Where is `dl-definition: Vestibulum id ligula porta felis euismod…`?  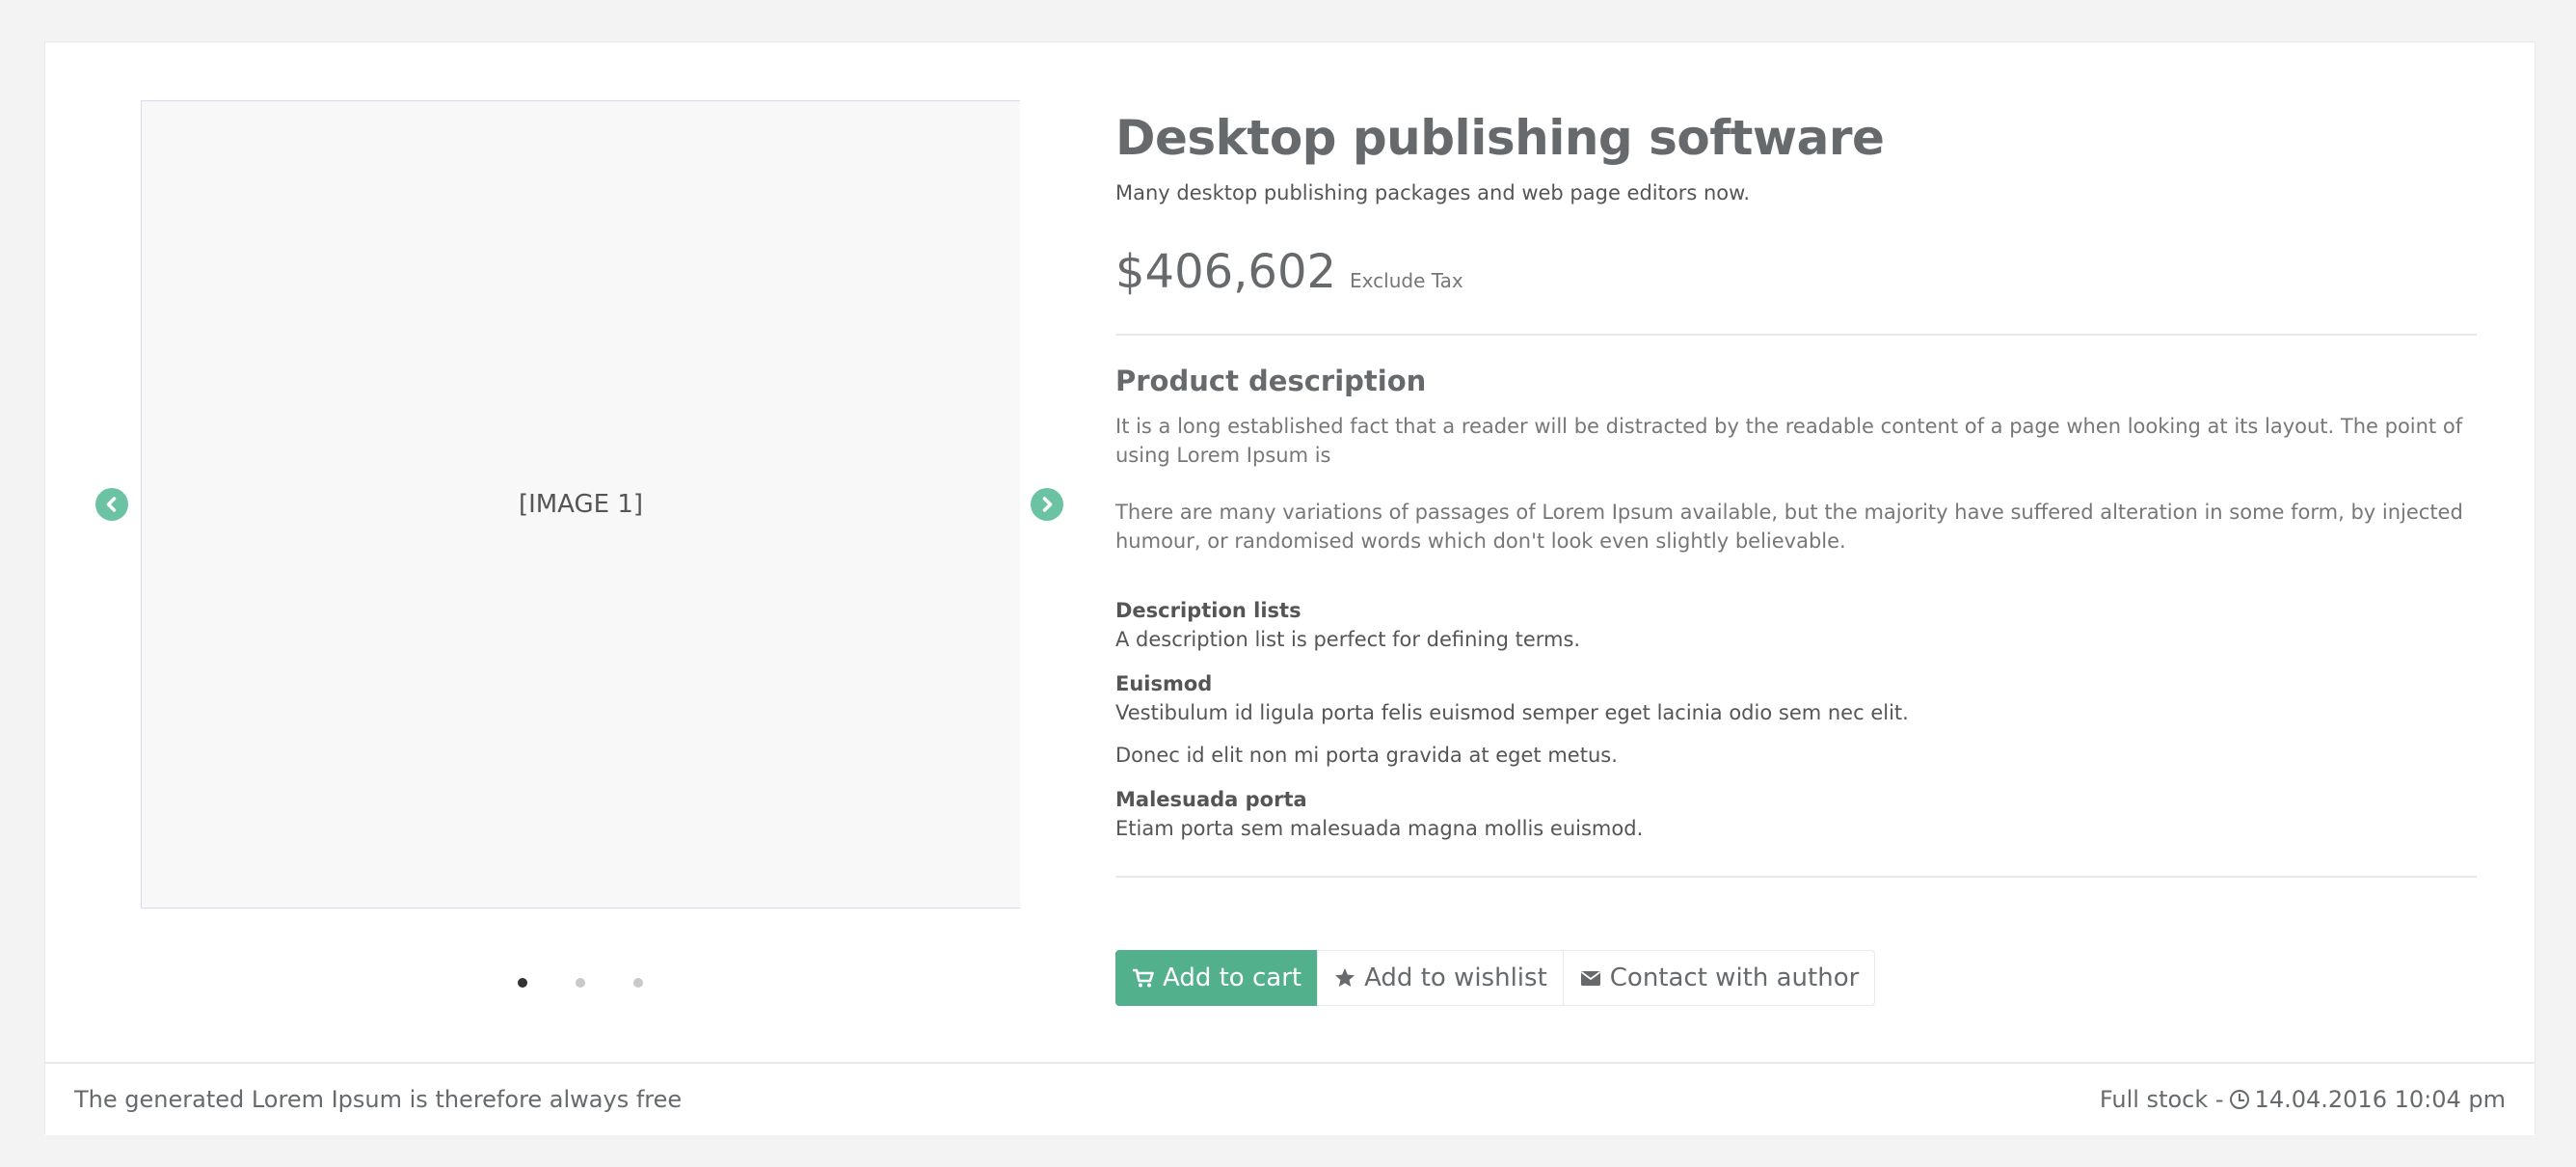
dl-definition: Vestibulum id ligula porta felis euismod… is located at coordinates (1512, 712).